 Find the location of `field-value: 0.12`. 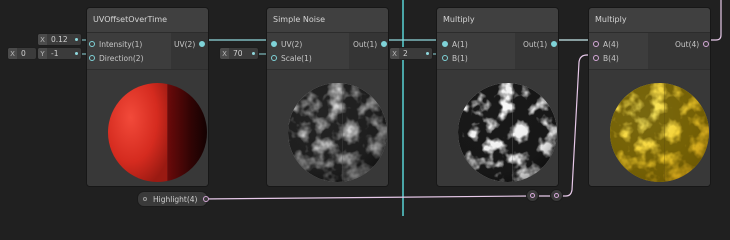

field-value: 0.12 is located at coordinates (59, 39).